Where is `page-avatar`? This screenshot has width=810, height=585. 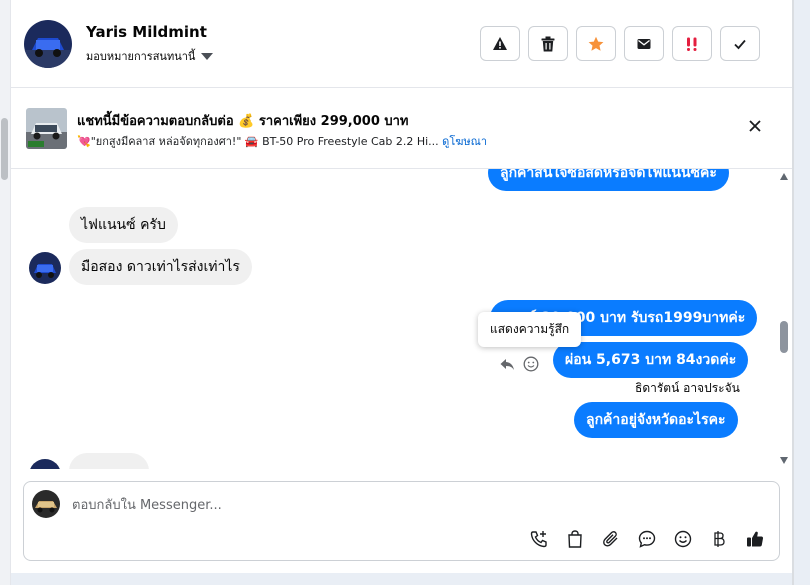 page-avatar is located at coordinates (46, 504).